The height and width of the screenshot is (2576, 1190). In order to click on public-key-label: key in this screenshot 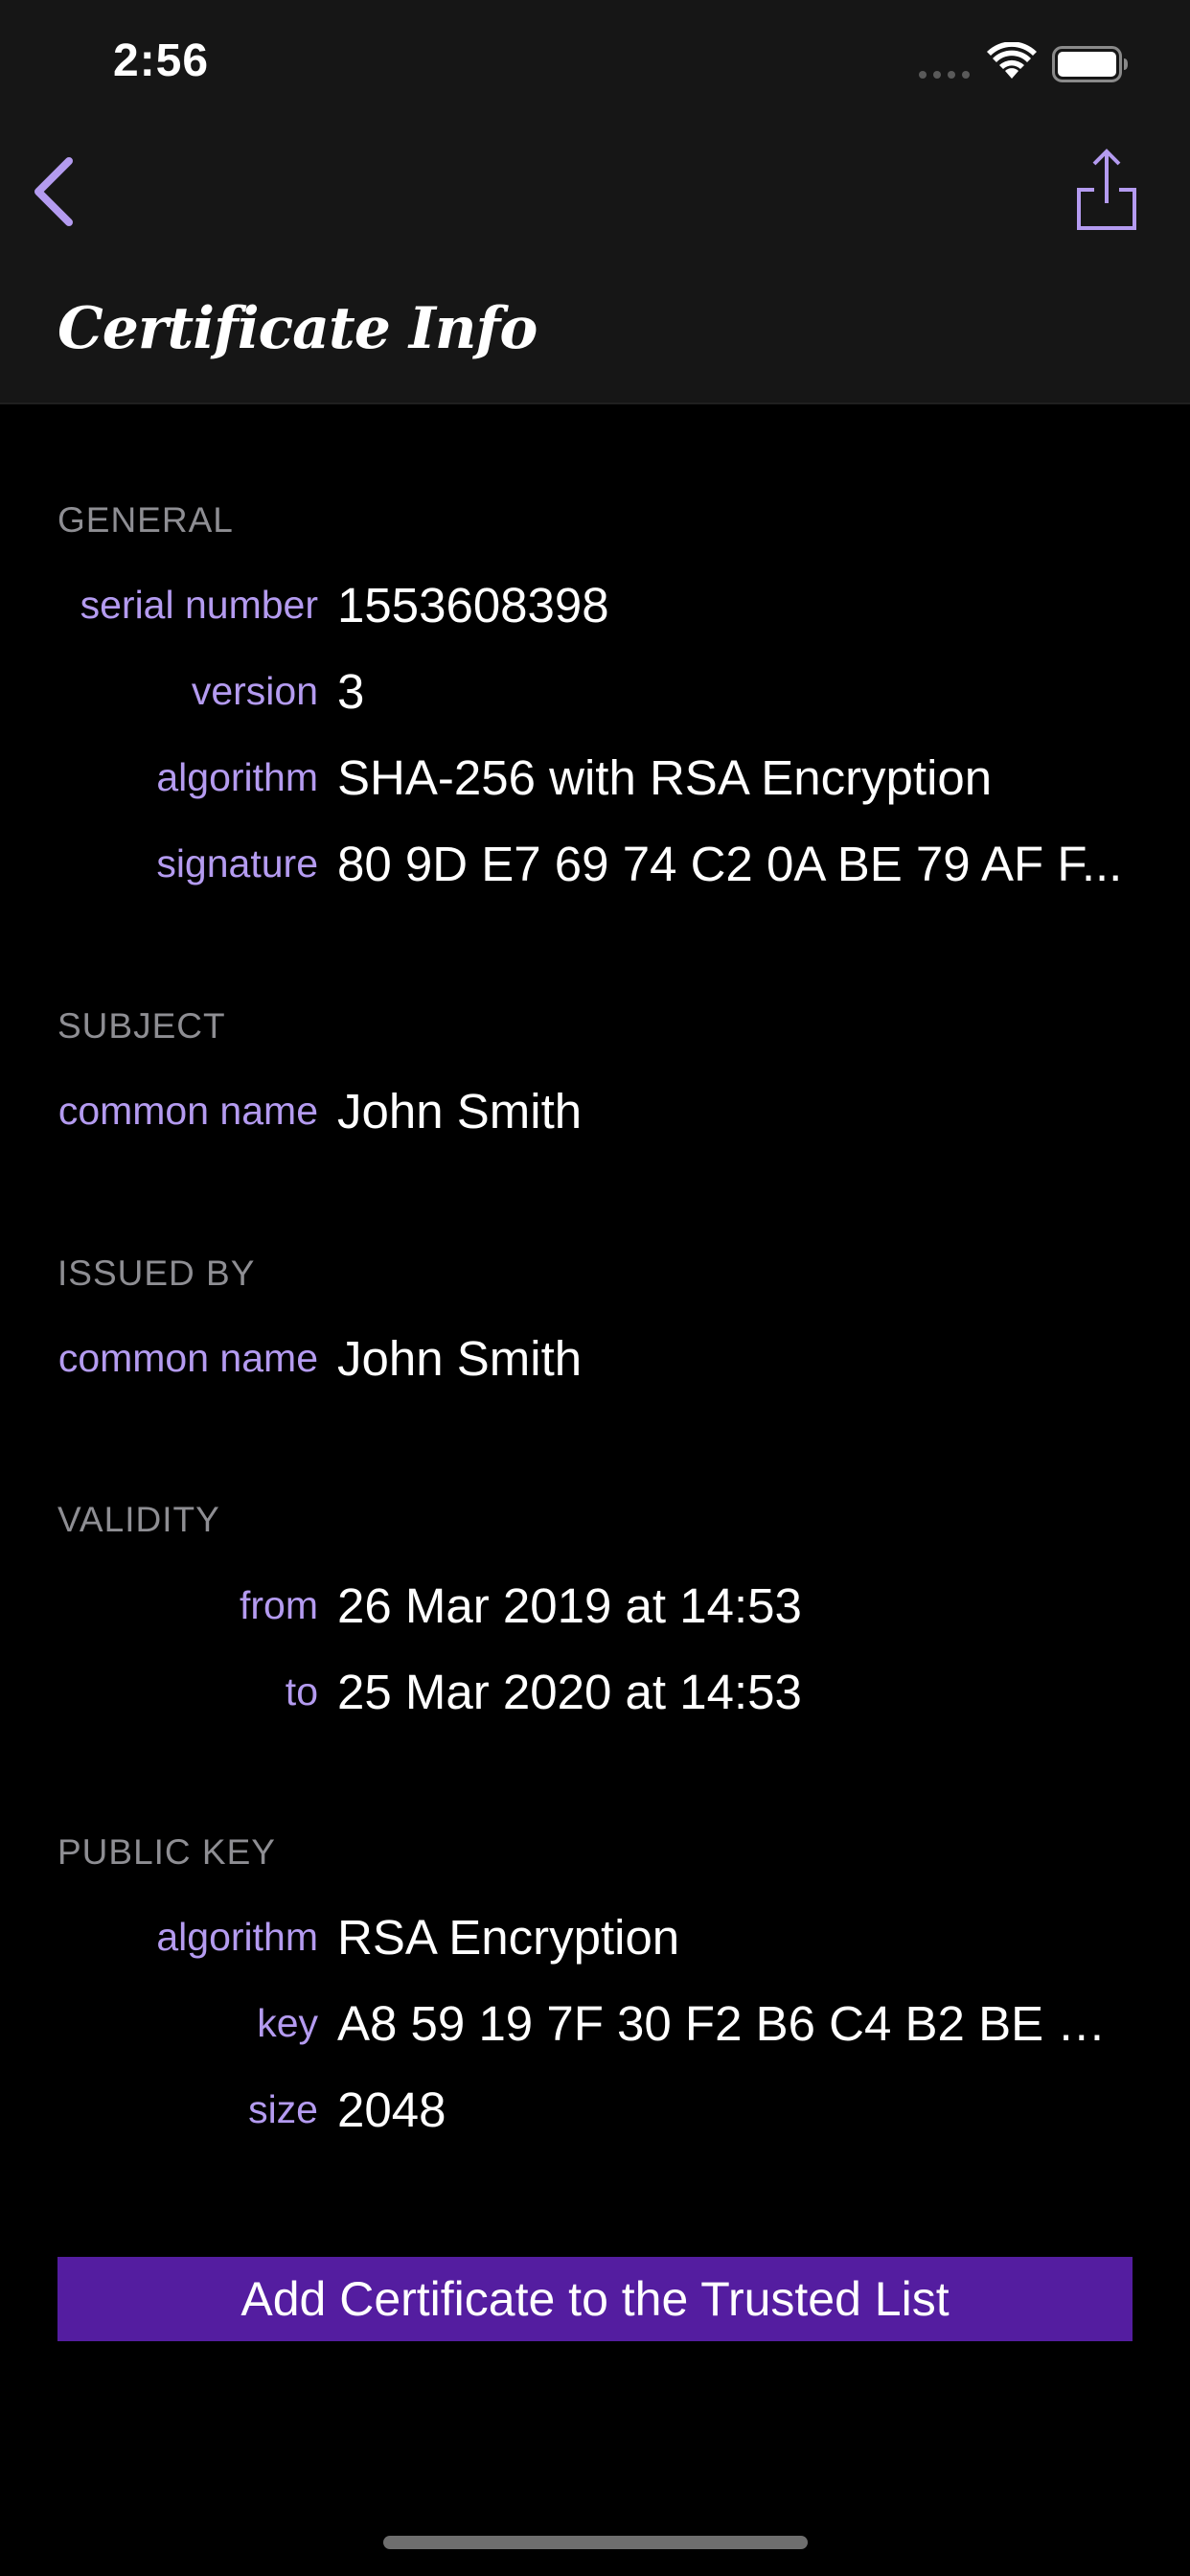, I will do `click(287, 2023)`.